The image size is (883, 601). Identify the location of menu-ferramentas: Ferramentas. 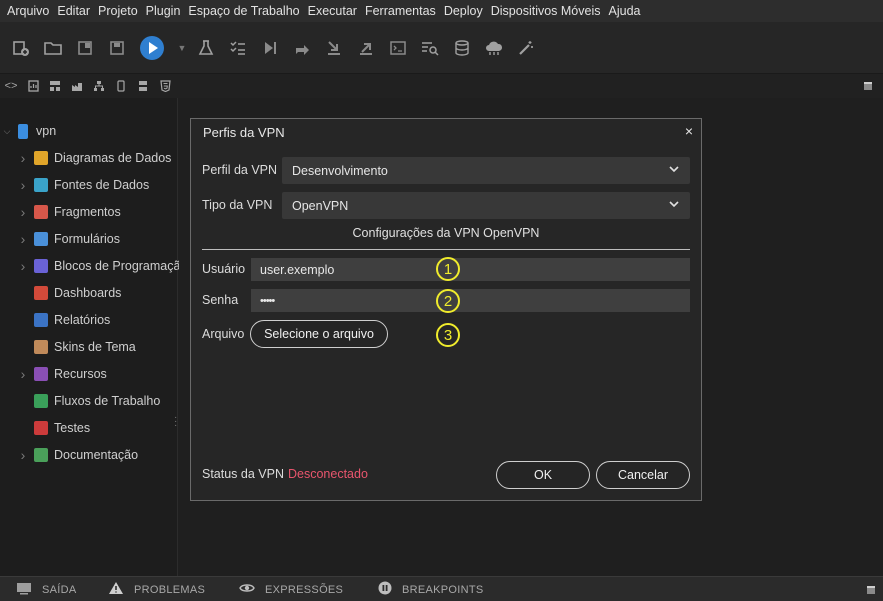
(400, 11).